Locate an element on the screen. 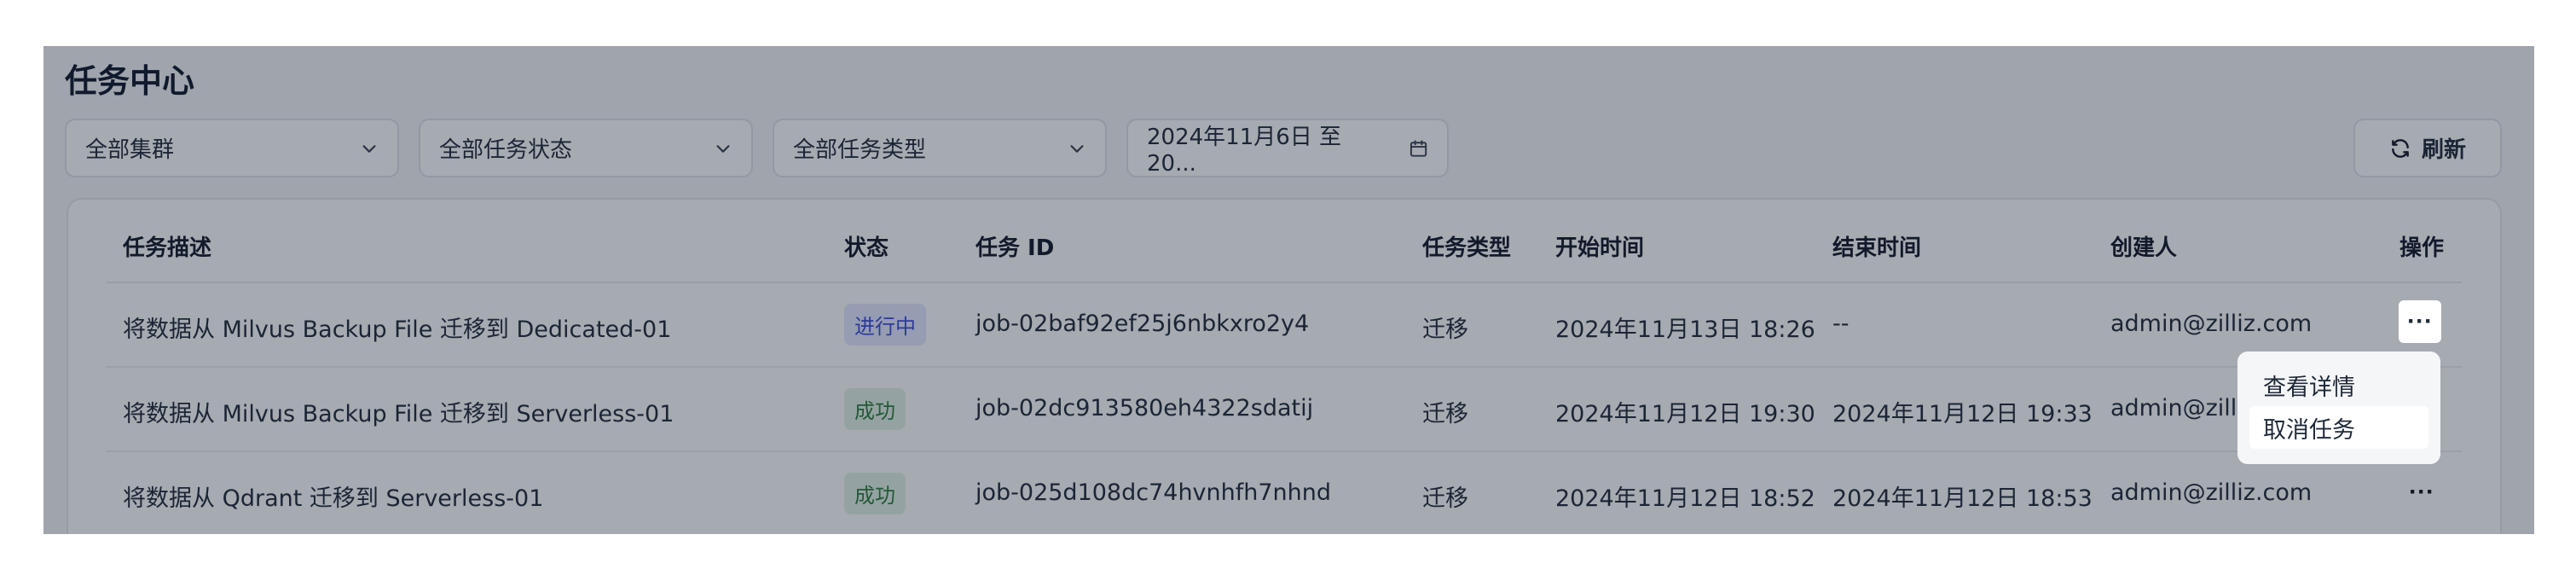 Image resolution: width=2576 pixels, height=581 pixels. menu-item-cancel-task: 取消任务 is located at coordinates (2338, 427).